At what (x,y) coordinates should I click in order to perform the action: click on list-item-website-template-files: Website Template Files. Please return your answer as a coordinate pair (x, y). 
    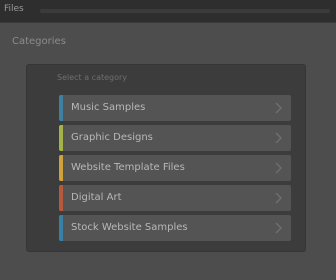
    Looking at the image, I should click on (175, 168).